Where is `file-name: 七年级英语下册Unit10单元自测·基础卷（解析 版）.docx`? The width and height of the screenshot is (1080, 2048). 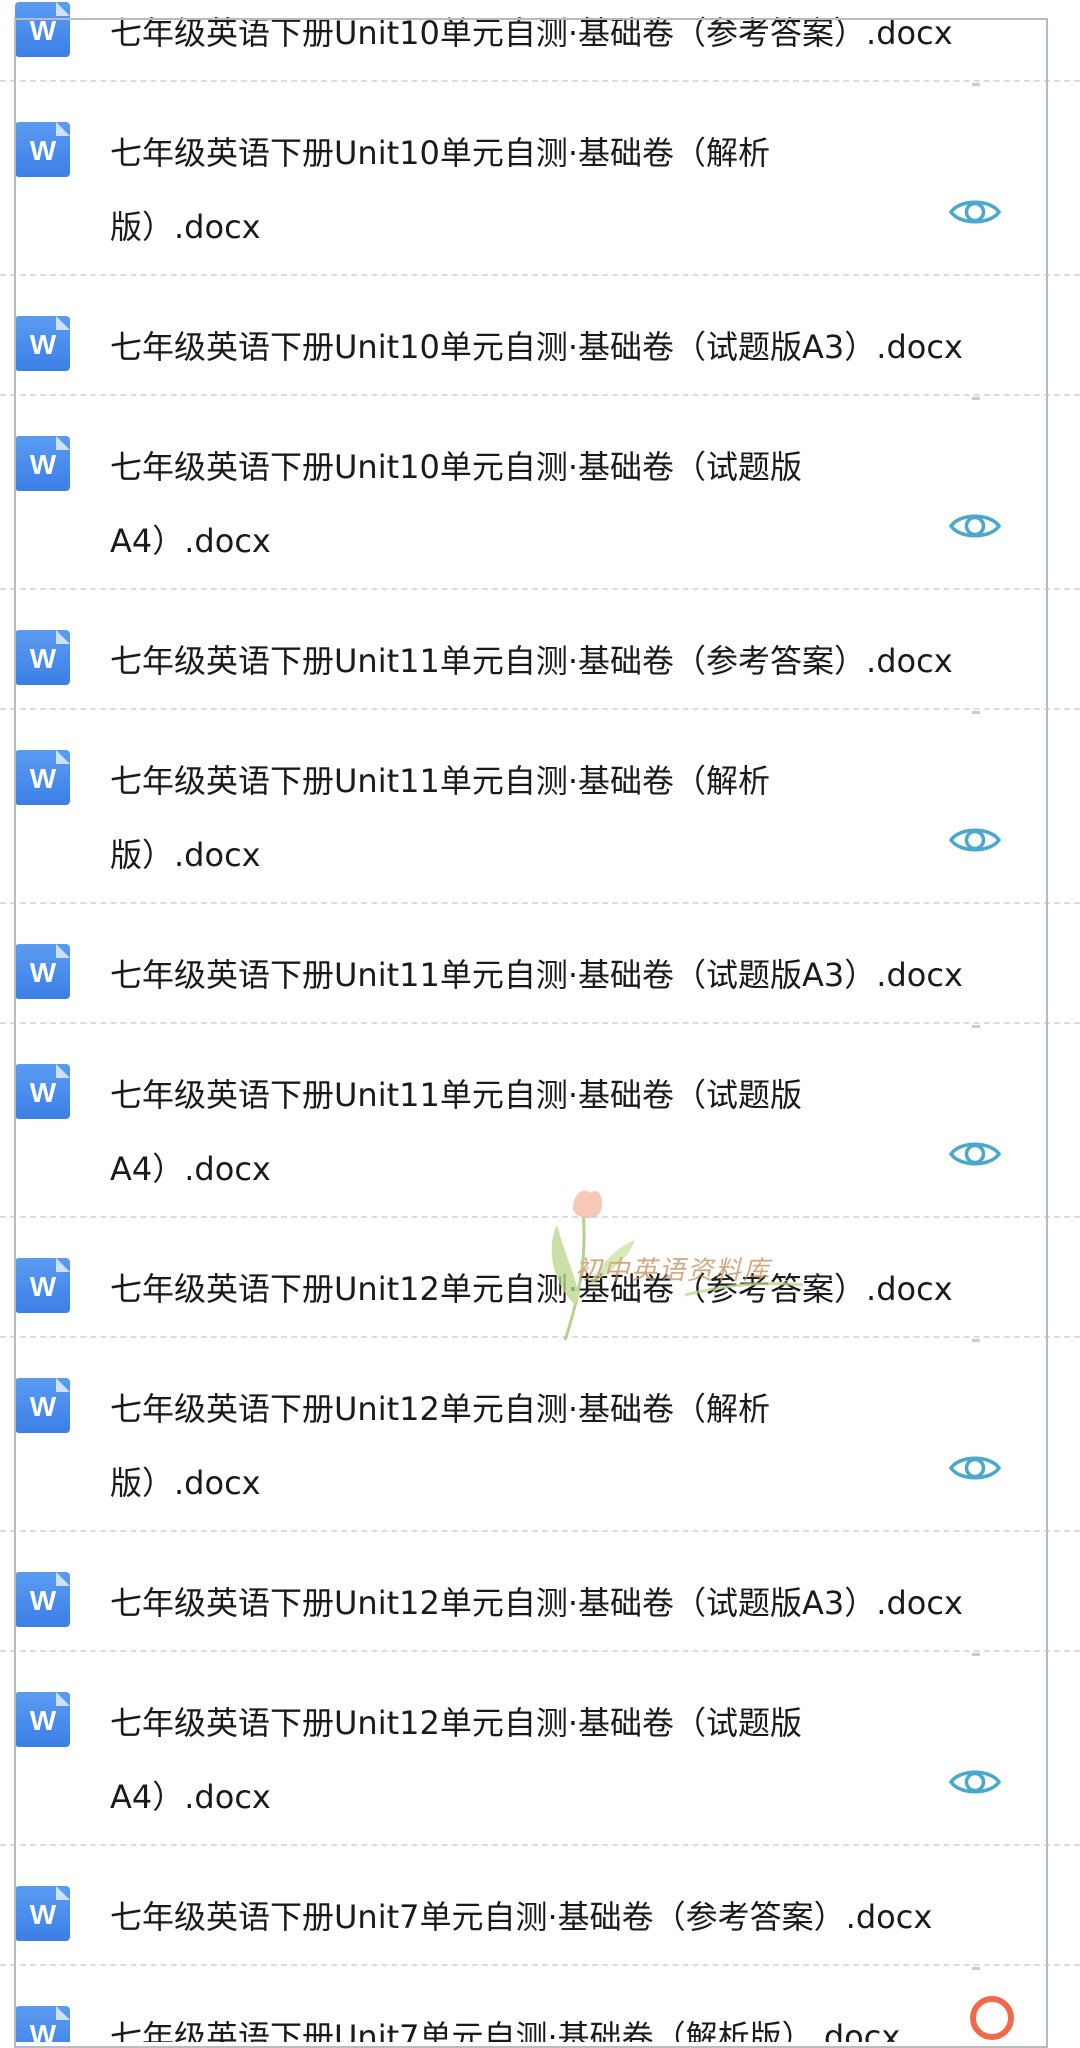 file-name: 七年级英语下册Unit10单元自测·基础卷（解析 版）.docx is located at coordinates (440, 190).